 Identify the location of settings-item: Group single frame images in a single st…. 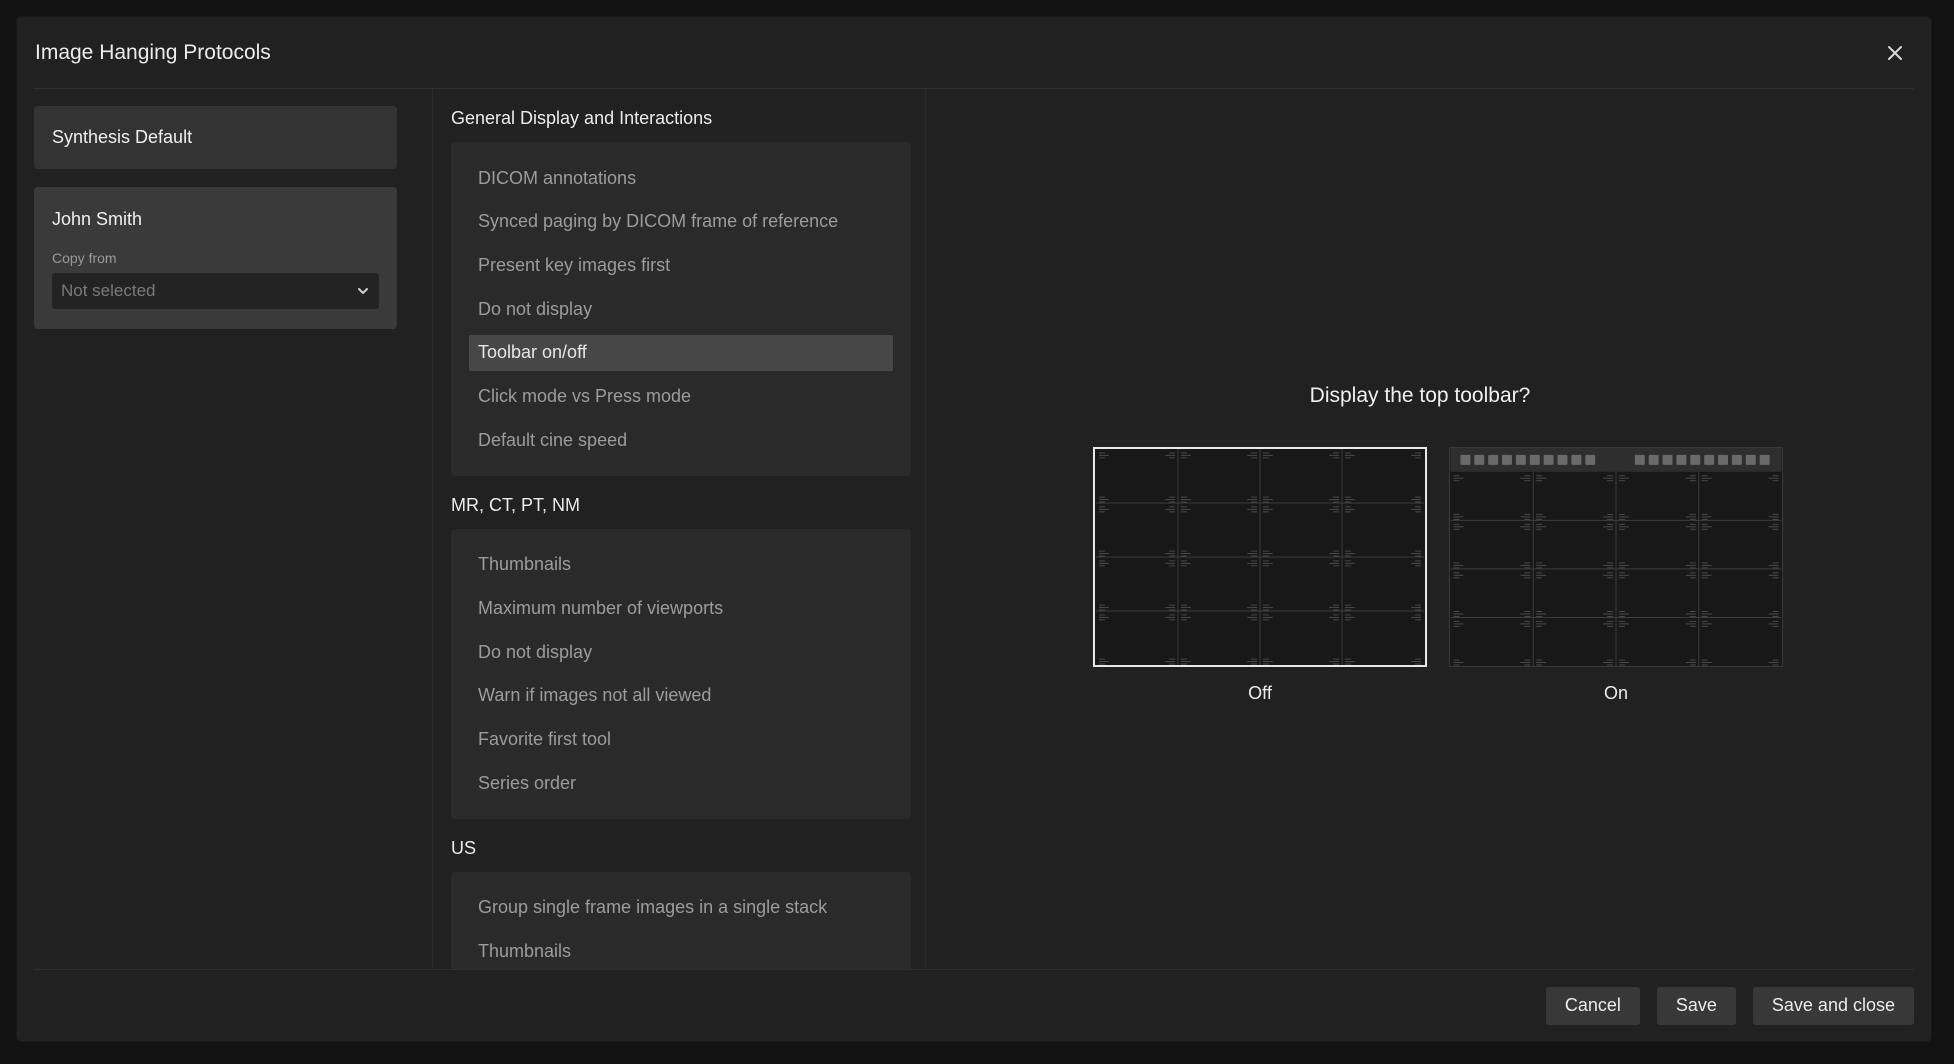
(681, 908).